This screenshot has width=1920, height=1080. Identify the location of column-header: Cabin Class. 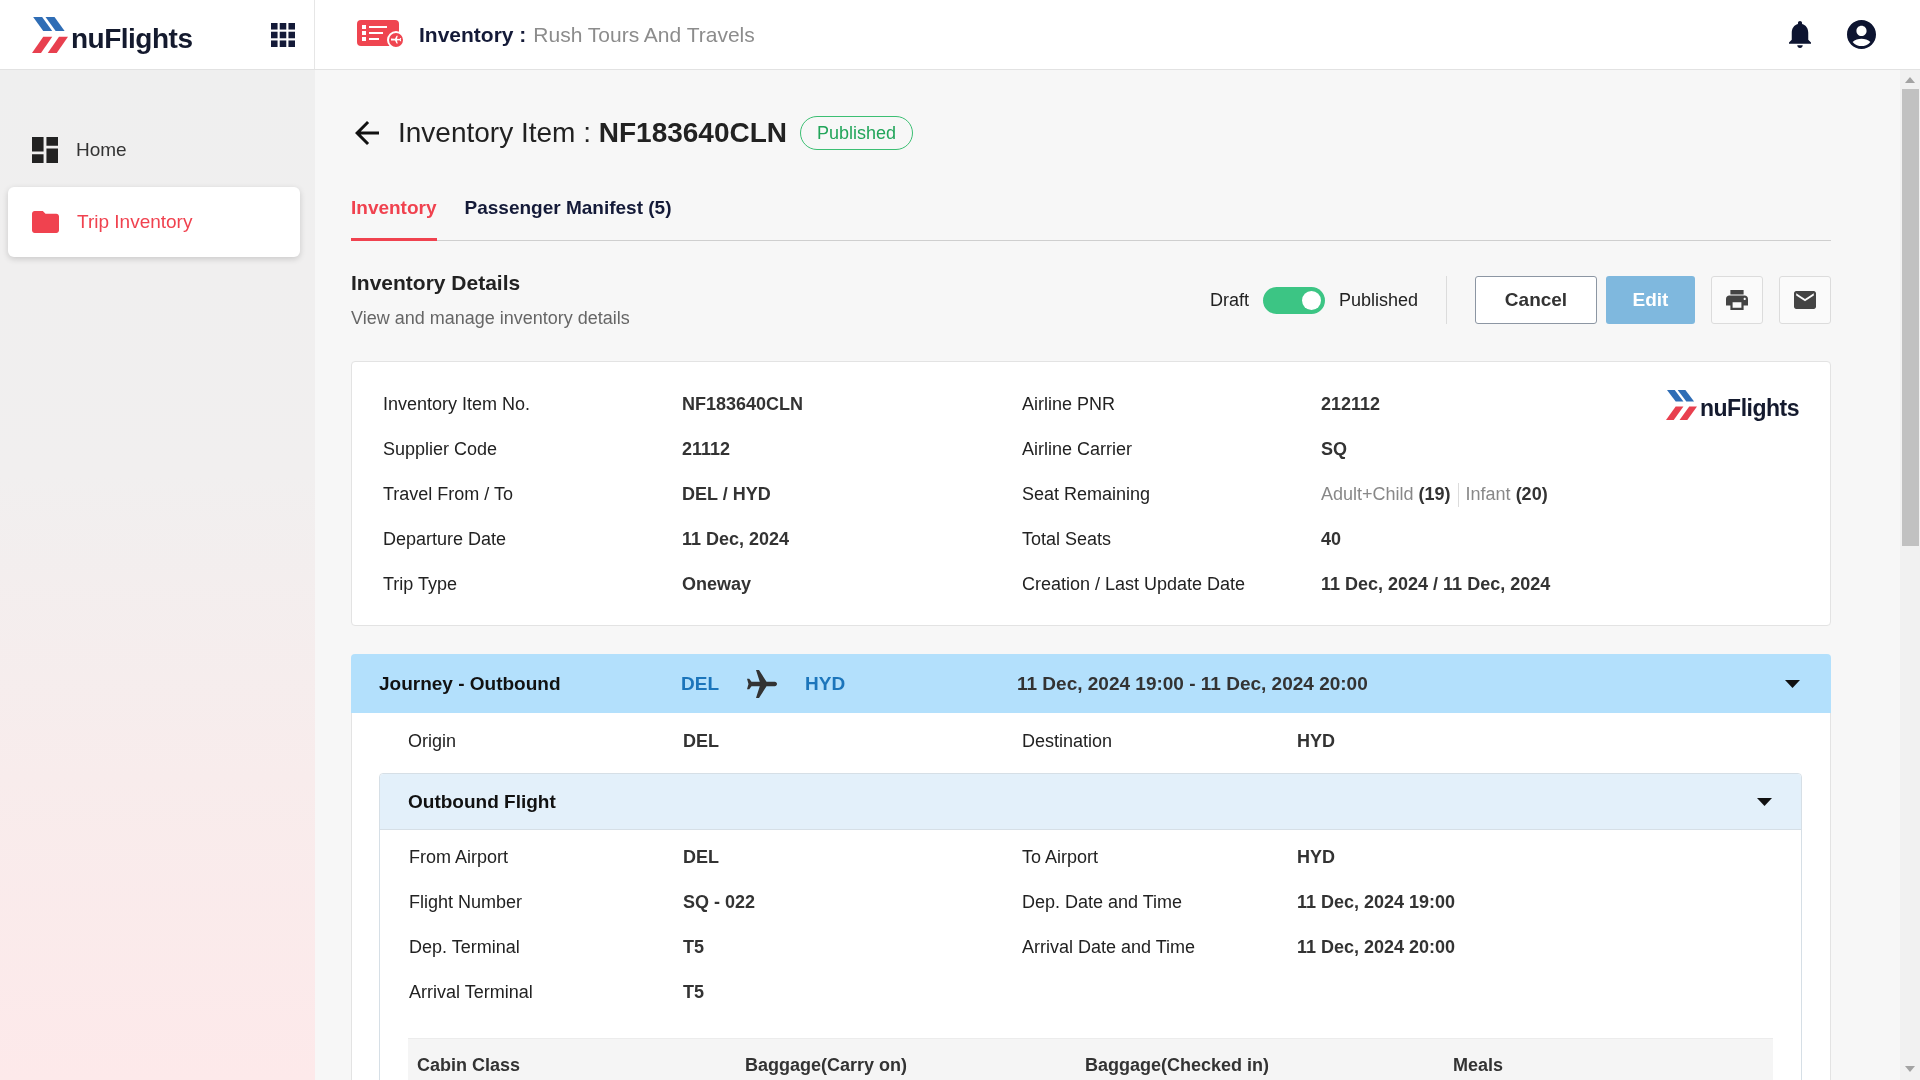
(469, 1065).